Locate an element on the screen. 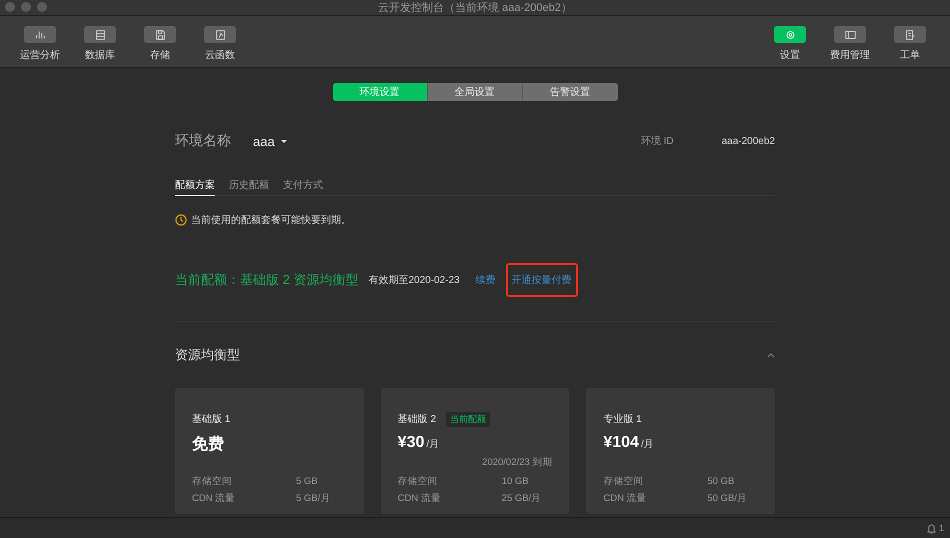 This screenshot has height=538, width=950. toolbar-label: 工单 is located at coordinates (910, 55).